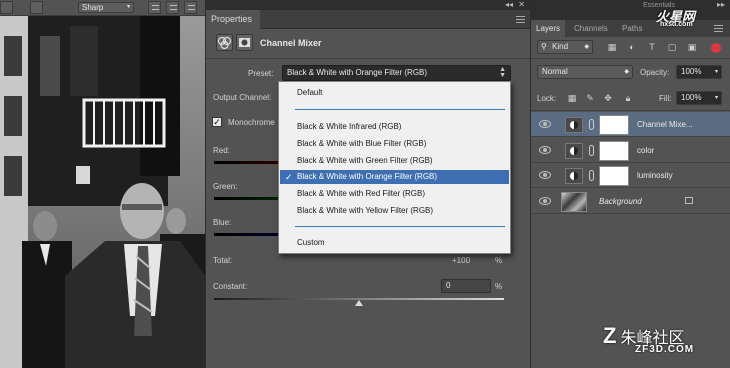 This screenshot has height=368, width=730. Describe the element at coordinates (394, 127) in the screenshot. I see `menu-item-preset: Black & White Infrared (RGB)` at that location.